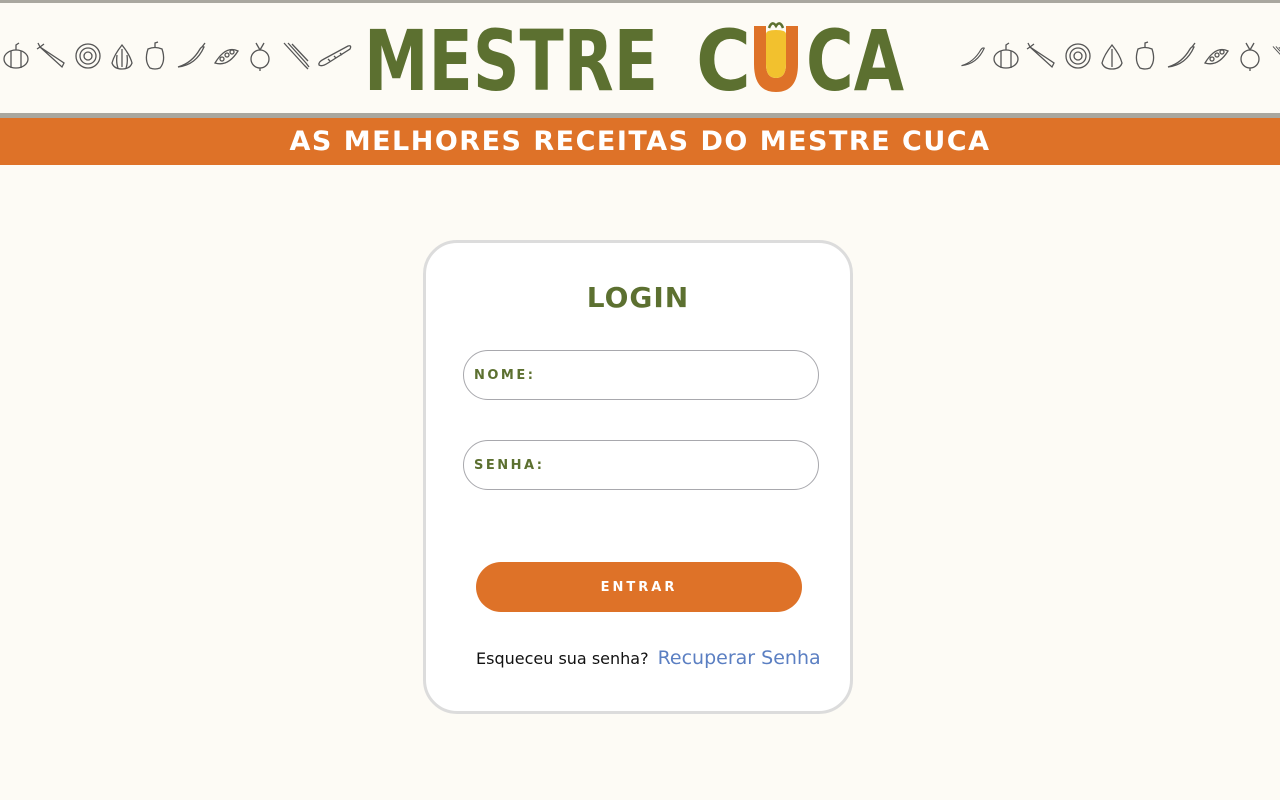  What do you see at coordinates (505, 375) in the screenshot?
I see `name-label: NOME:` at bounding box center [505, 375].